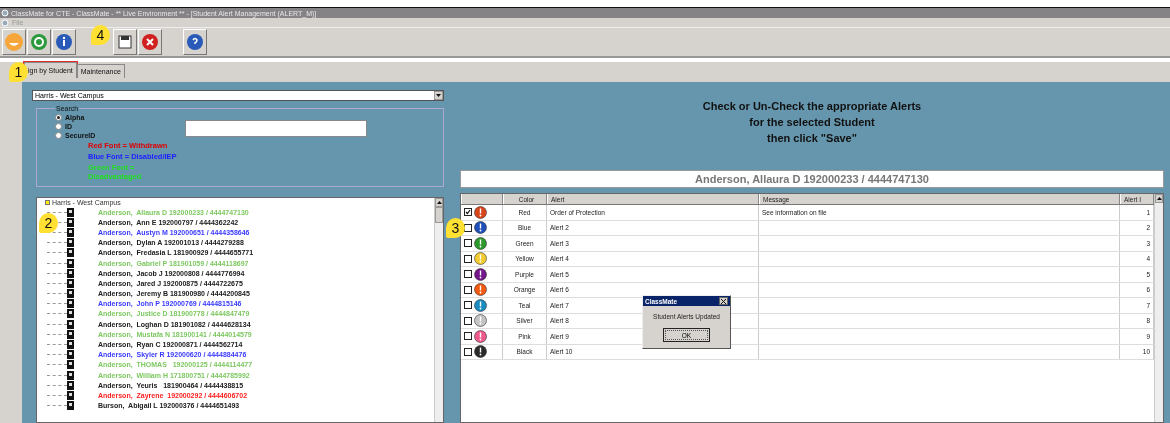 The image size is (1170, 423). I want to click on expander-icon, so click(47, 202).